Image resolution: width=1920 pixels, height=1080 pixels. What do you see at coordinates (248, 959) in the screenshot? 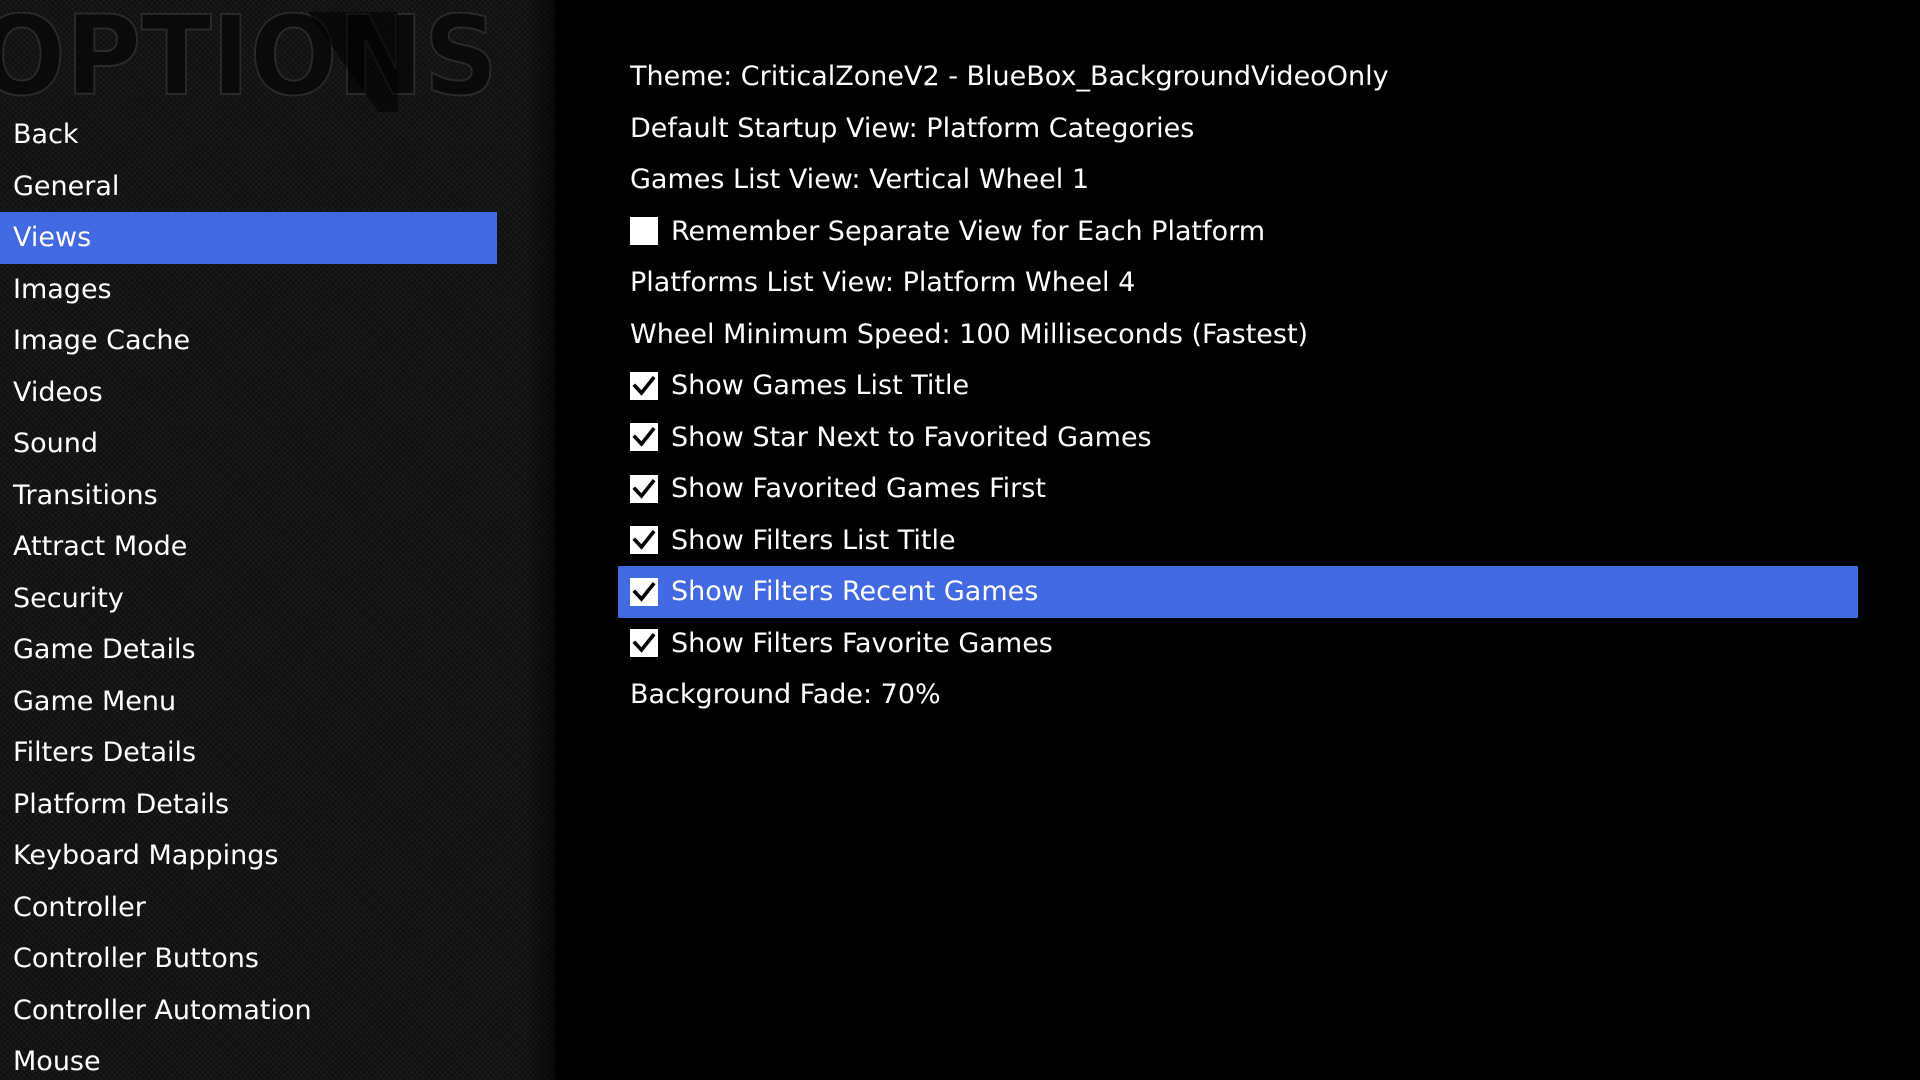
I see `sidebar-item-controller-buttons: Controller Buttons` at bounding box center [248, 959].